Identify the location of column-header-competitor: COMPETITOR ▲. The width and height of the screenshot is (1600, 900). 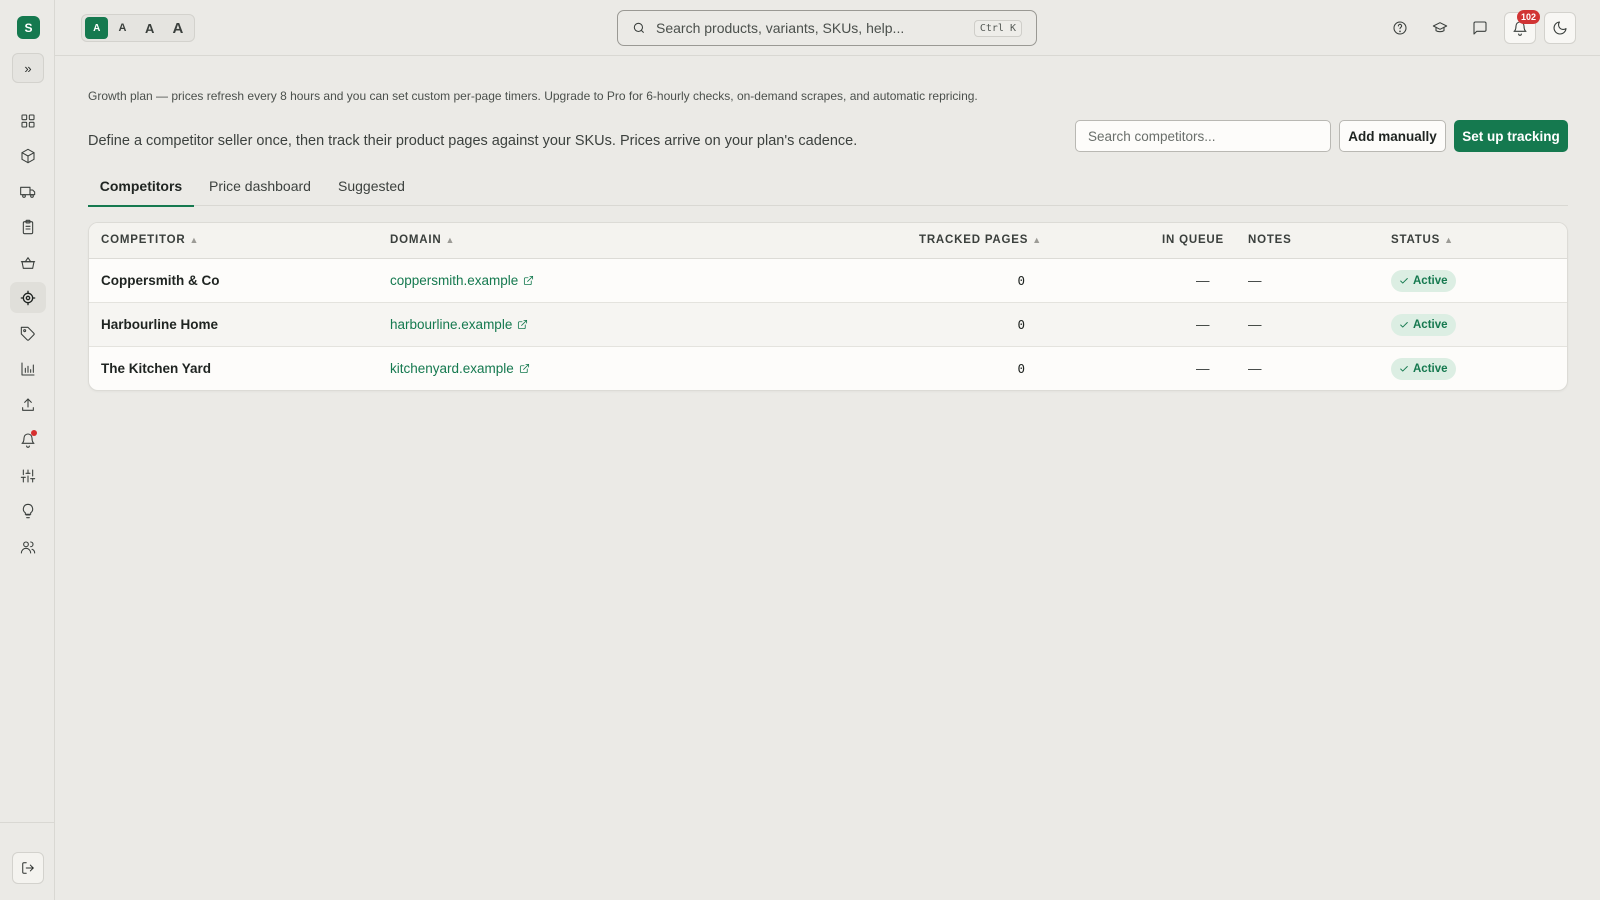
(150, 240).